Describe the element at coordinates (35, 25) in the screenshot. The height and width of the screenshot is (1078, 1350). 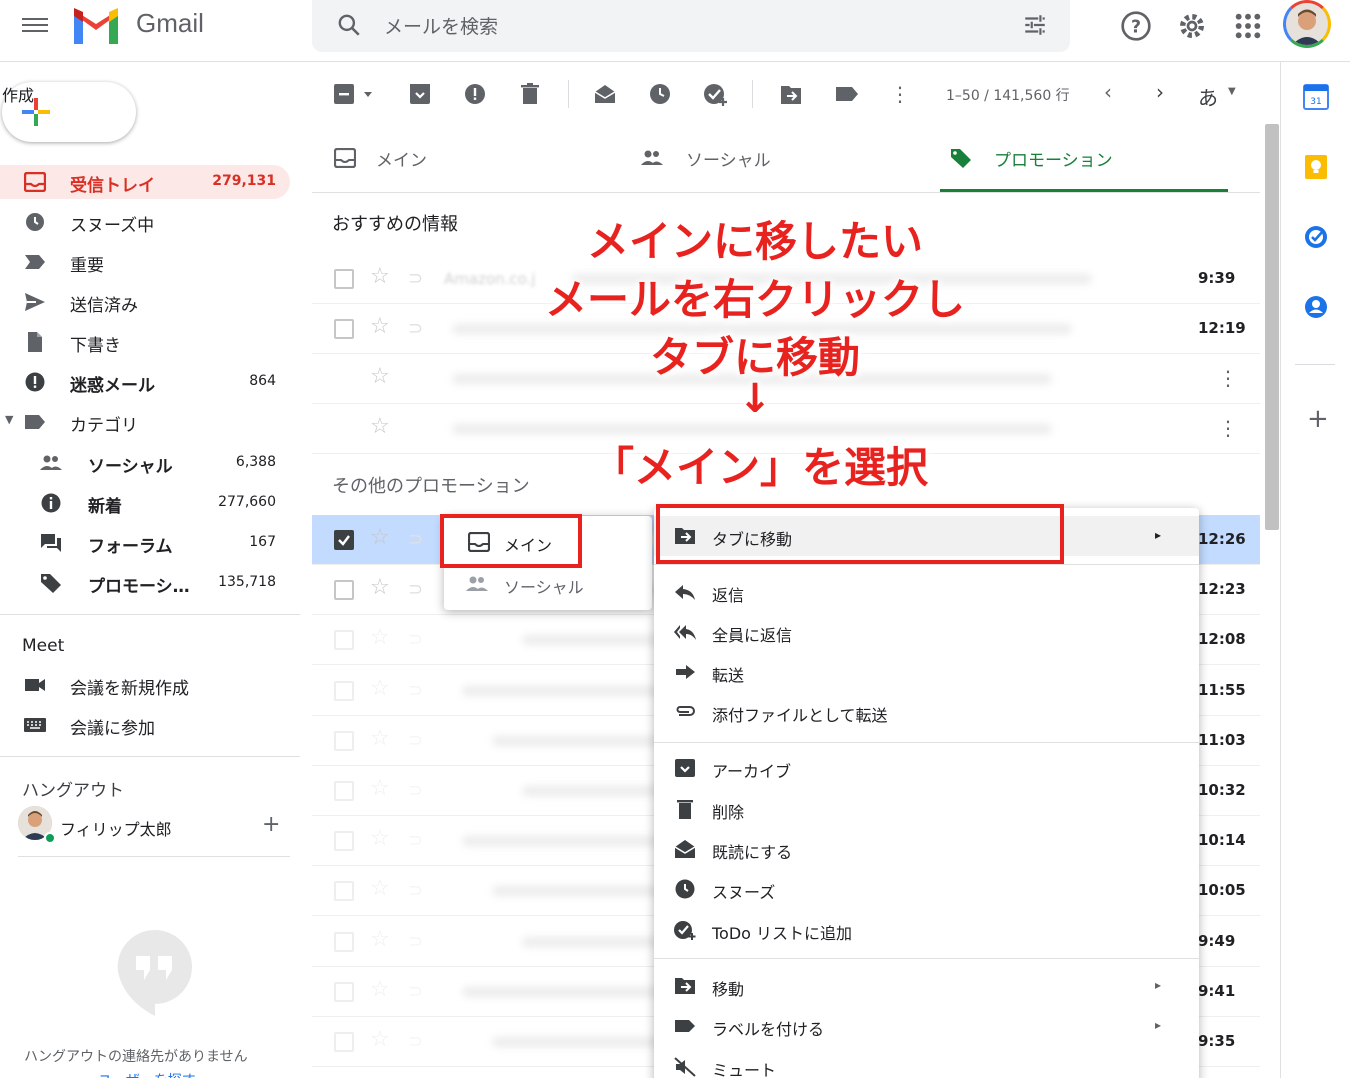
I see `main-menu-icon` at that location.